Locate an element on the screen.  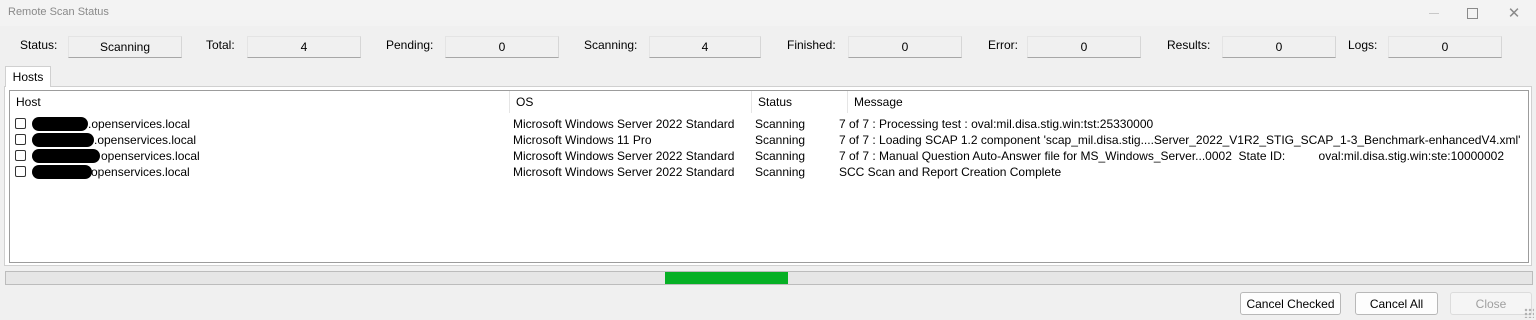
cancel-all-button: Cancel All is located at coordinates (1396, 303).